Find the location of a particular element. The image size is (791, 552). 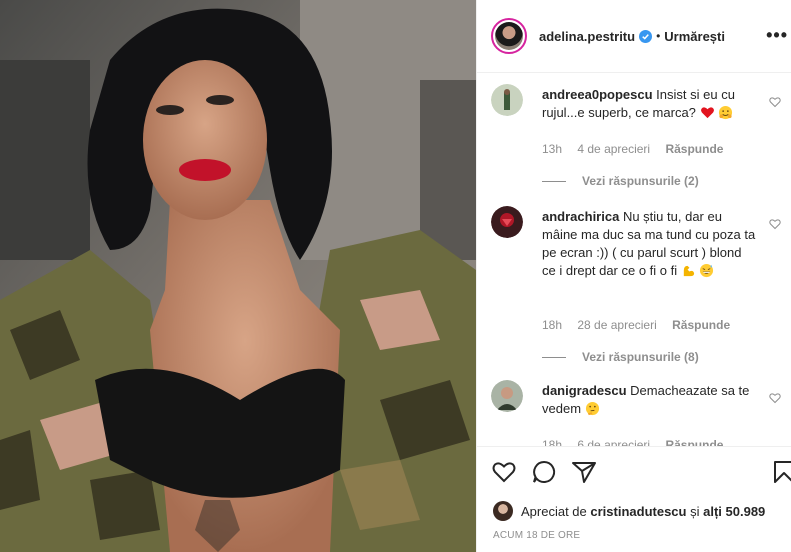

post-timestamp: ACUM 18 DE ORE is located at coordinates (536, 535).